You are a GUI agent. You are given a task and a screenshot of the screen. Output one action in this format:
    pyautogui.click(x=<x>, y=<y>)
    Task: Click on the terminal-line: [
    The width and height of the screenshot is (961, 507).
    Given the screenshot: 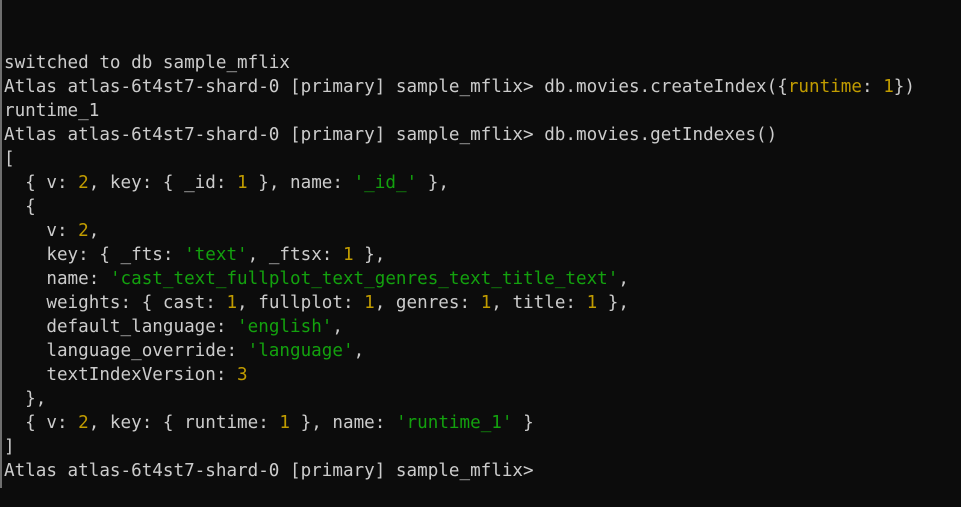 What is the action you would take?
    pyautogui.click(x=482, y=159)
    